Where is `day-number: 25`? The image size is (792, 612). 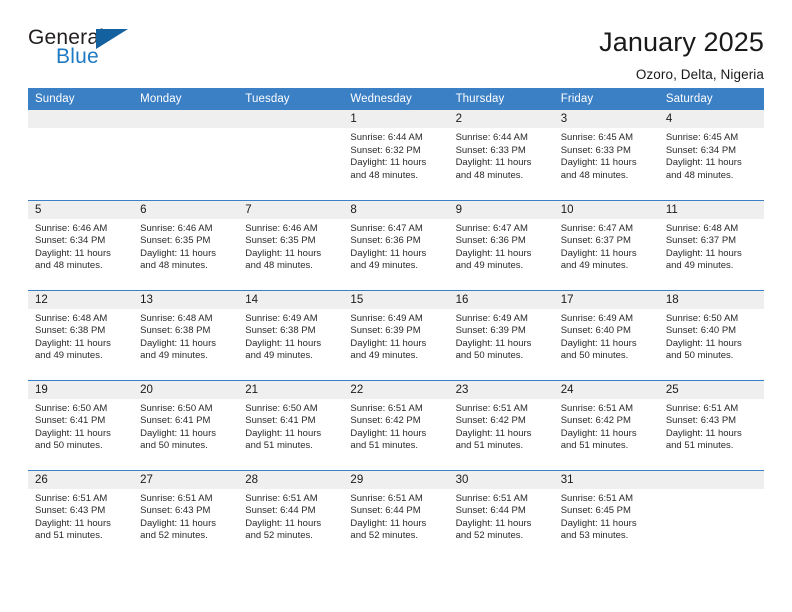
day-number: 25 is located at coordinates (711, 389).